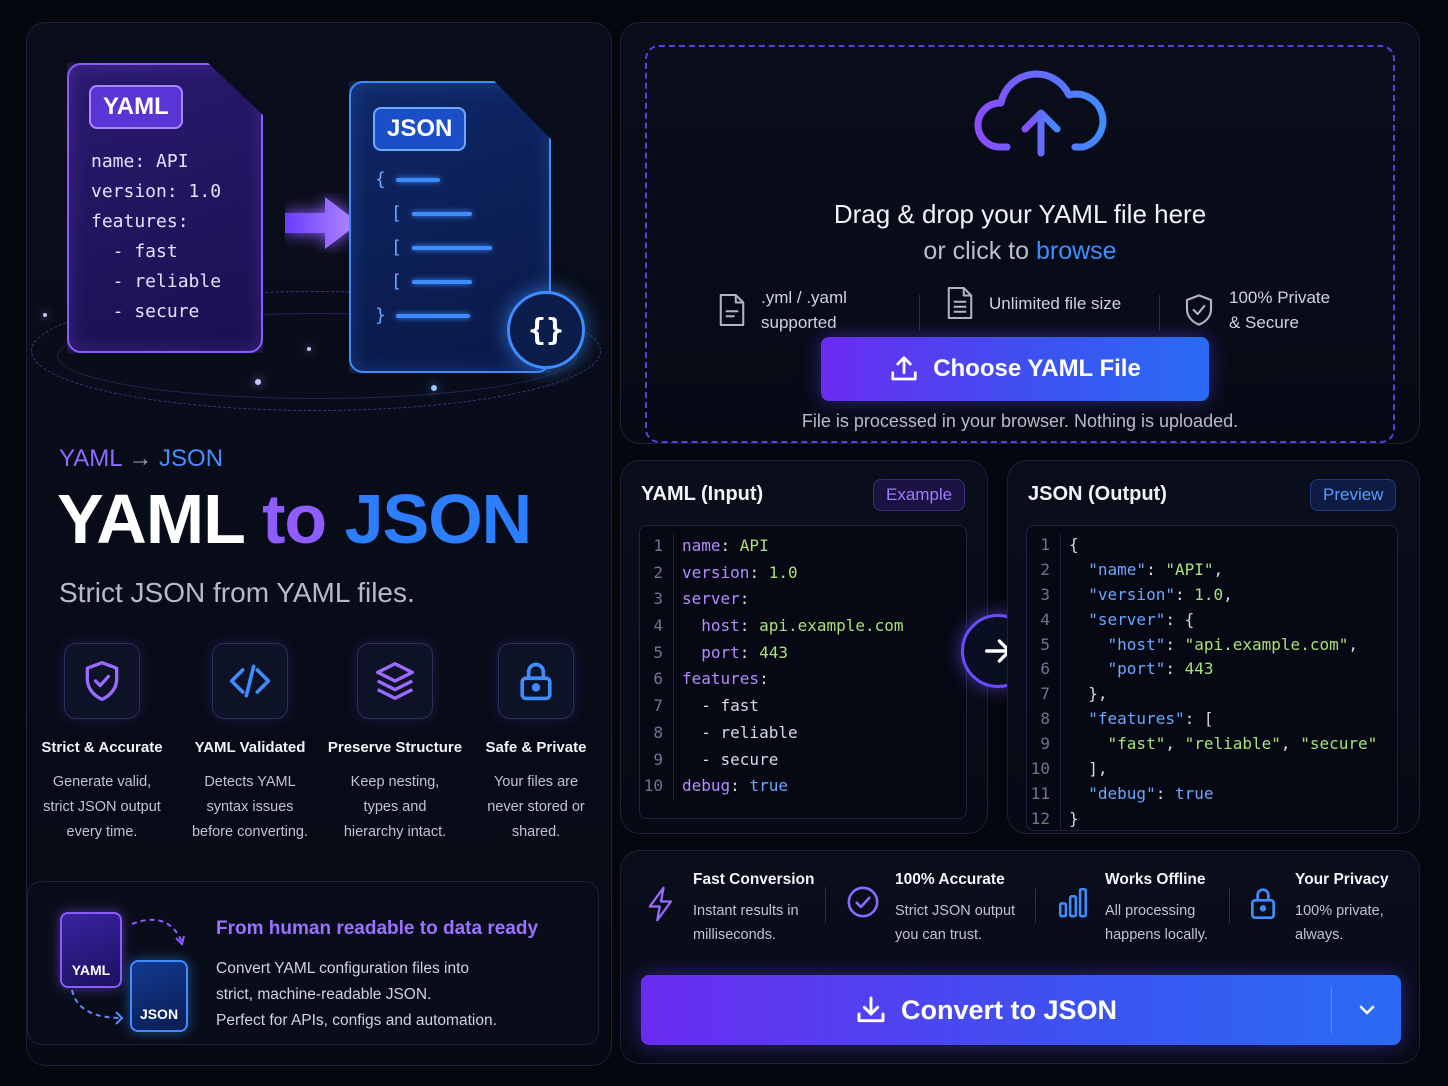  What do you see at coordinates (1212, 769) in the screenshot?
I see `code-line: 10 ],` at bounding box center [1212, 769].